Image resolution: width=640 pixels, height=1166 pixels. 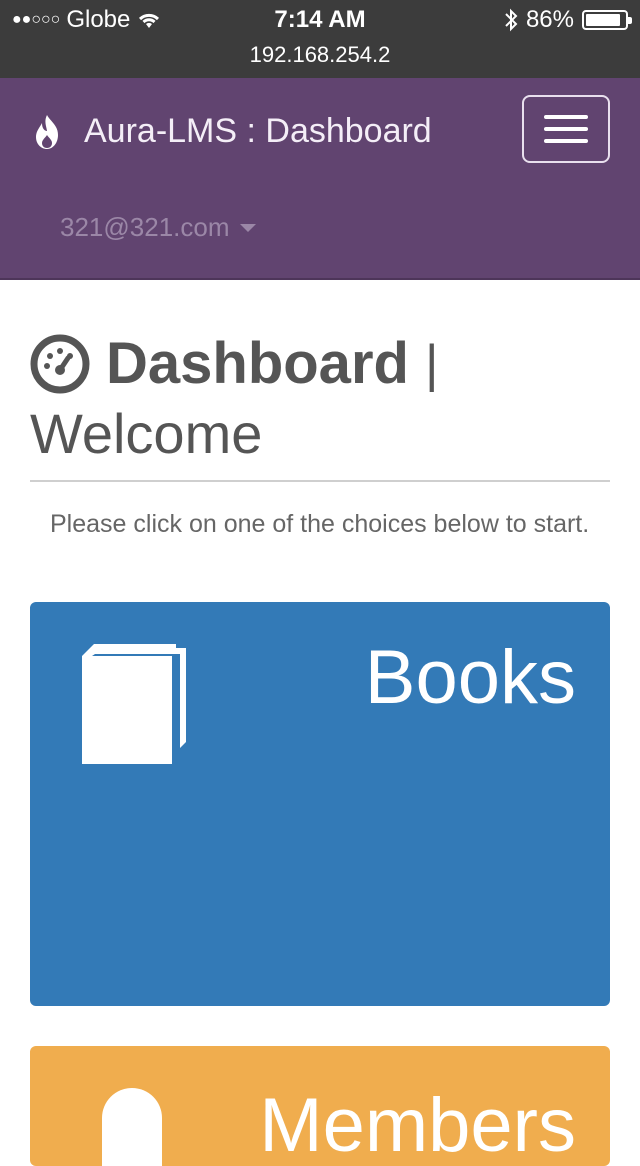 What do you see at coordinates (258, 131) in the screenshot?
I see `brand-title: Aura-LMS : Dashboard` at bounding box center [258, 131].